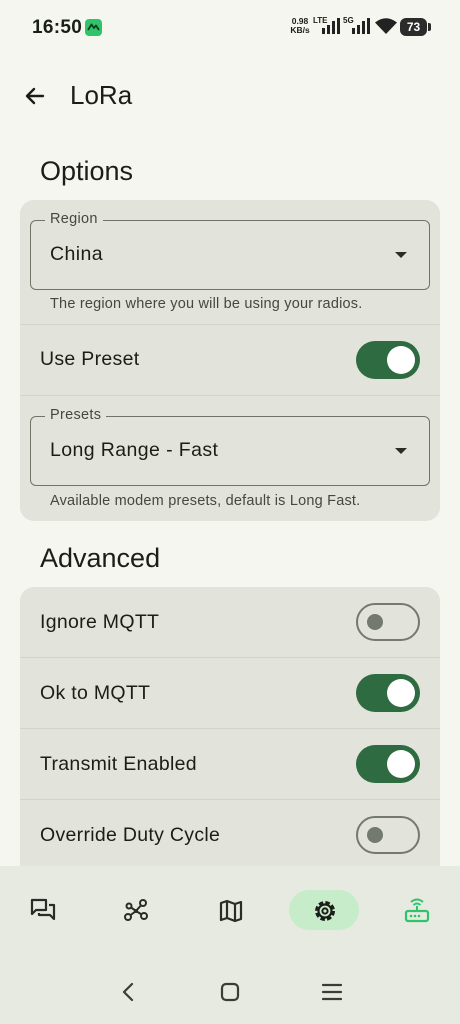 The image size is (460, 1024). What do you see at coordinates (87, 171) in the screenshot?
I see `options-section-title: Options` at bounding box center [87, 171].